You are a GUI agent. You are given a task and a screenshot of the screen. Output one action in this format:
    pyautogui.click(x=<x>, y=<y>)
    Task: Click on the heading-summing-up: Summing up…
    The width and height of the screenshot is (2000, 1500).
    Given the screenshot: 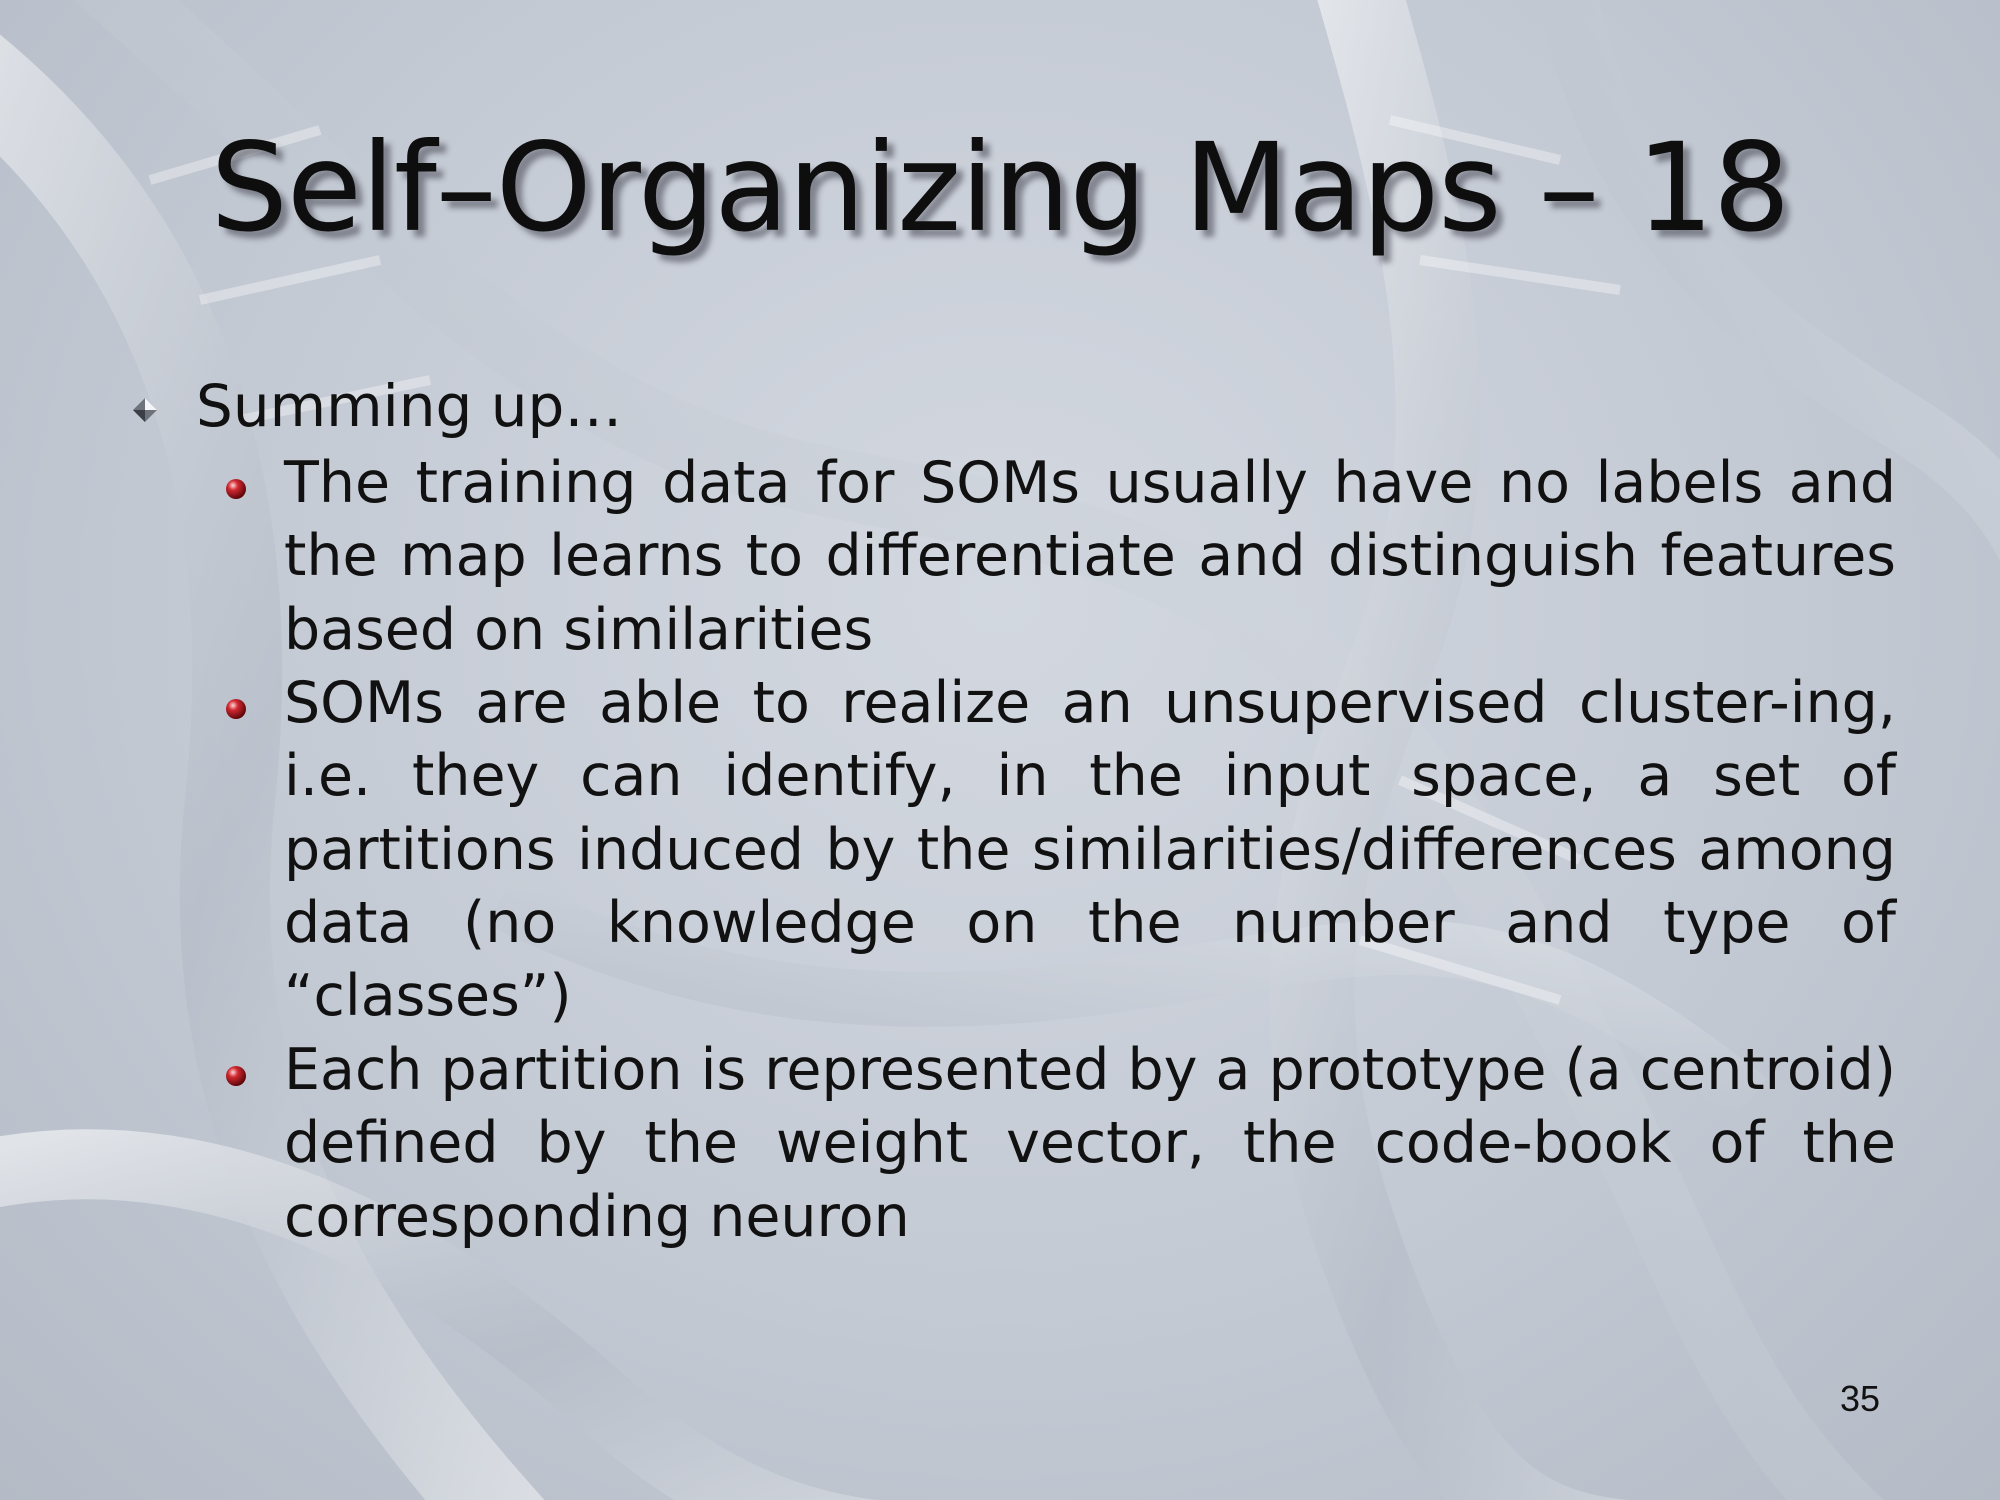 What is the action you would take?
    pyautogui.click(x=409, y=406)
    